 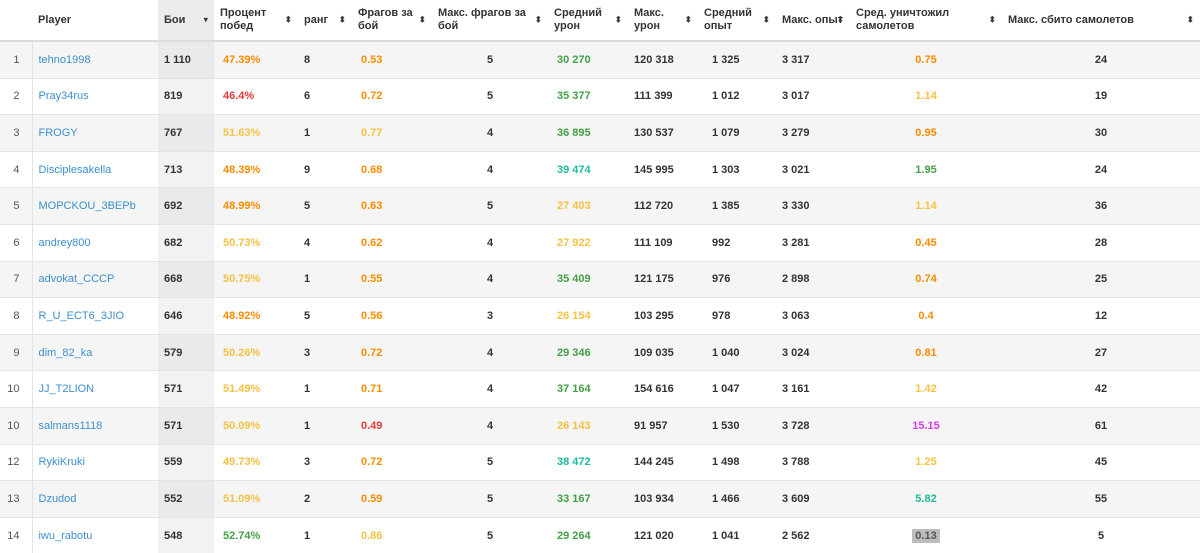 What do you see at coordinates (94, 242) in the screenshot?
I see `cell-player: andrey800` at bounding box center [94, 242].